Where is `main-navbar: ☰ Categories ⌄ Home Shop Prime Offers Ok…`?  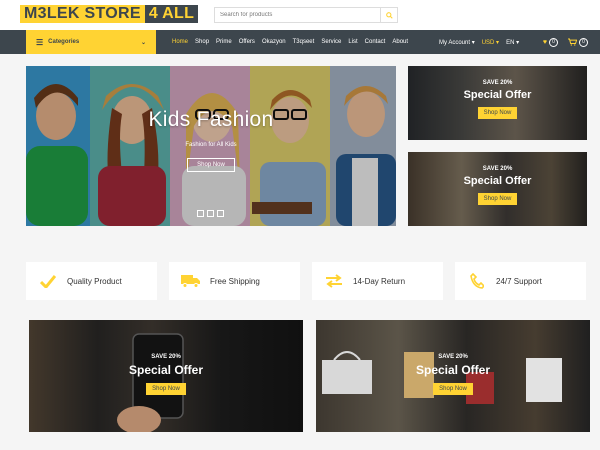
main-navbar: ☰ Categories ⌄ Home Shop Prime Offers Ok… is located at coordinates (300, 42).